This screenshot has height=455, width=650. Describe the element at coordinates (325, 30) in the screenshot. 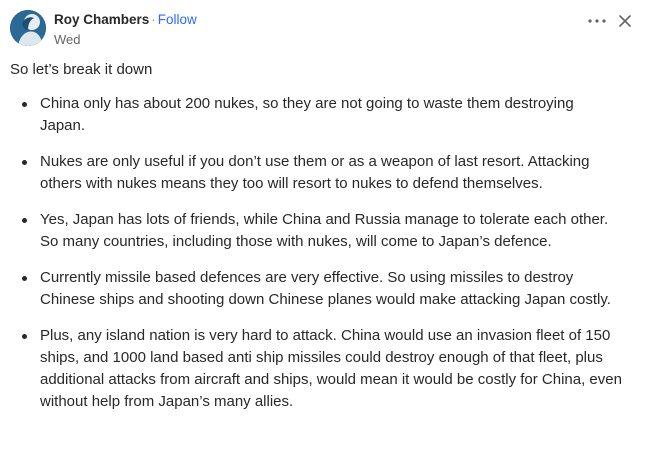

I see `post-header: Roy Chambers · Follow Wed` at that location.